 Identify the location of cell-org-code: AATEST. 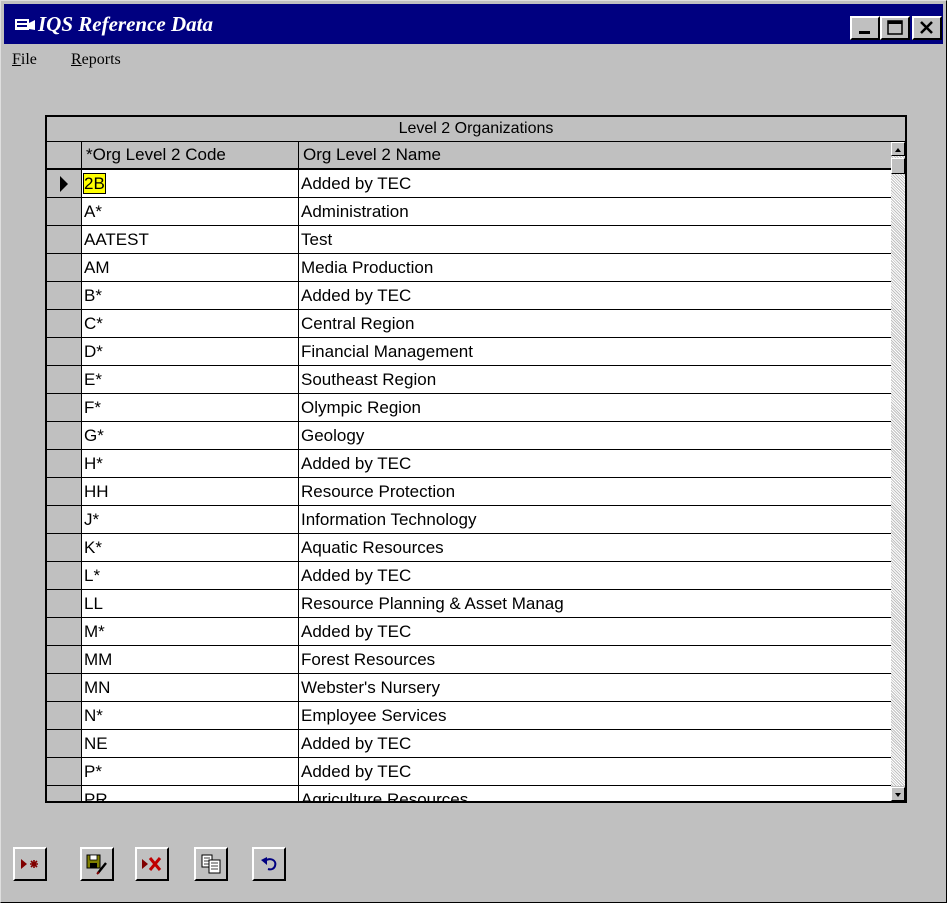
(190, 239).